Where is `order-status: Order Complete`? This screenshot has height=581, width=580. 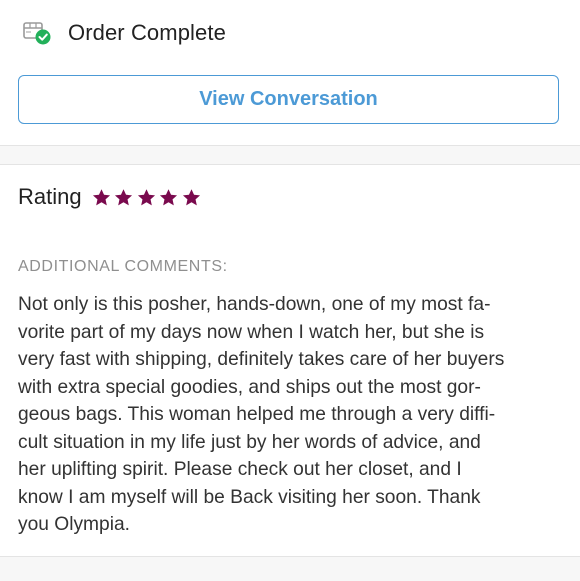
order-status: Order Complete is located at coordinates (124, 33).